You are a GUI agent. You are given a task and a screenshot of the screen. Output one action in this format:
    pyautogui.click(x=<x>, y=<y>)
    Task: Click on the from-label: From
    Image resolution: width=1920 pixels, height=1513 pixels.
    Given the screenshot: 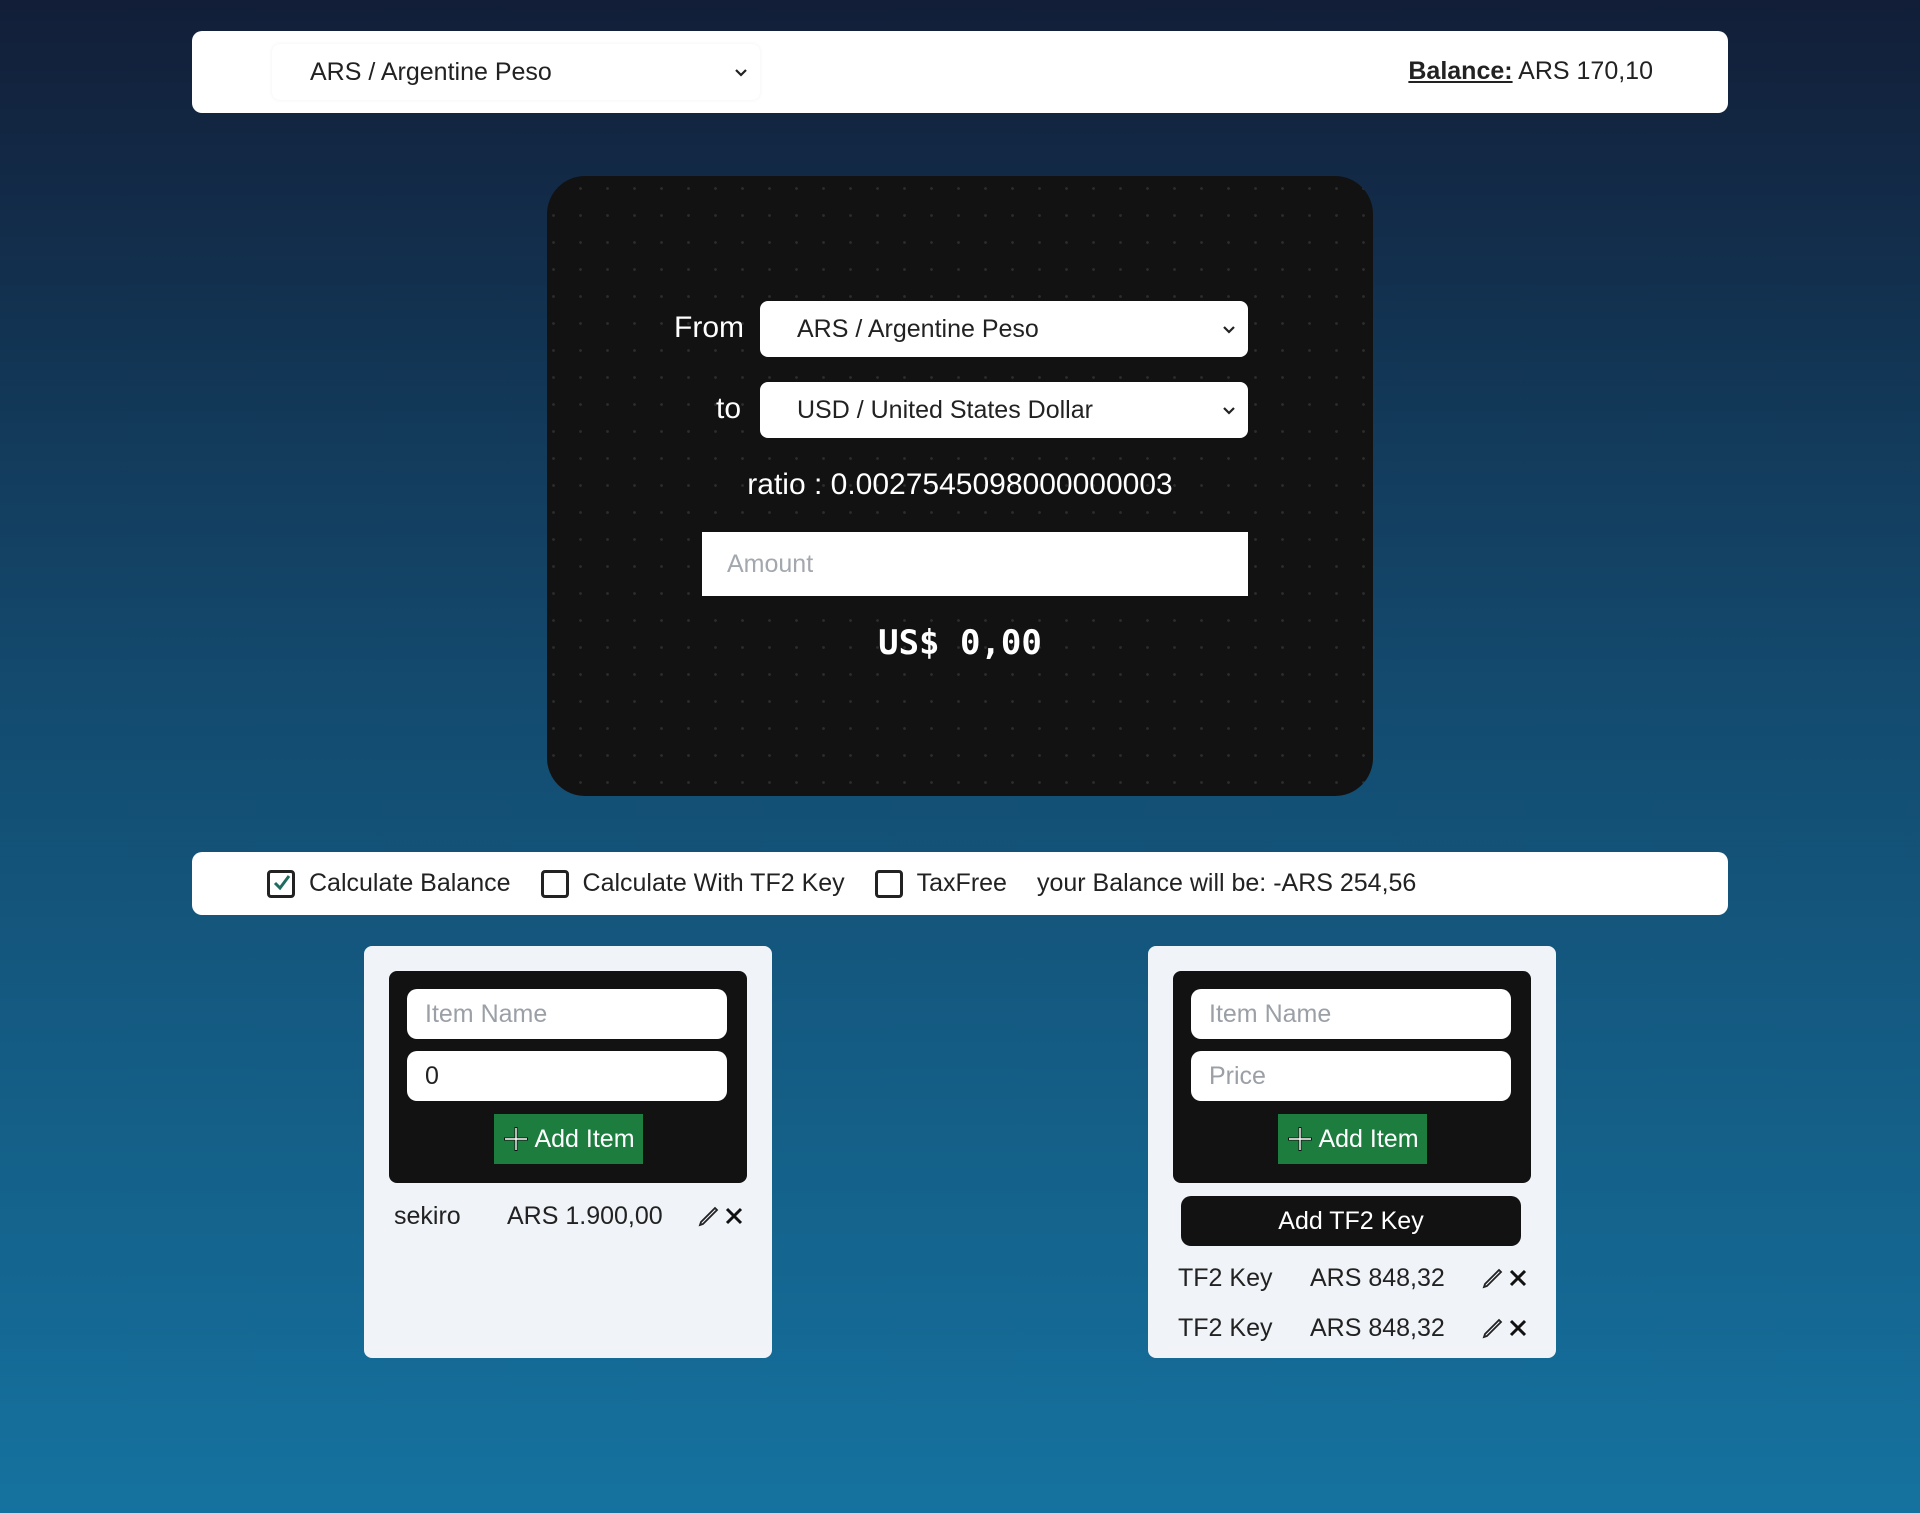 What is the action you would take?
    pyautogui.click(x=709, y=327)
    